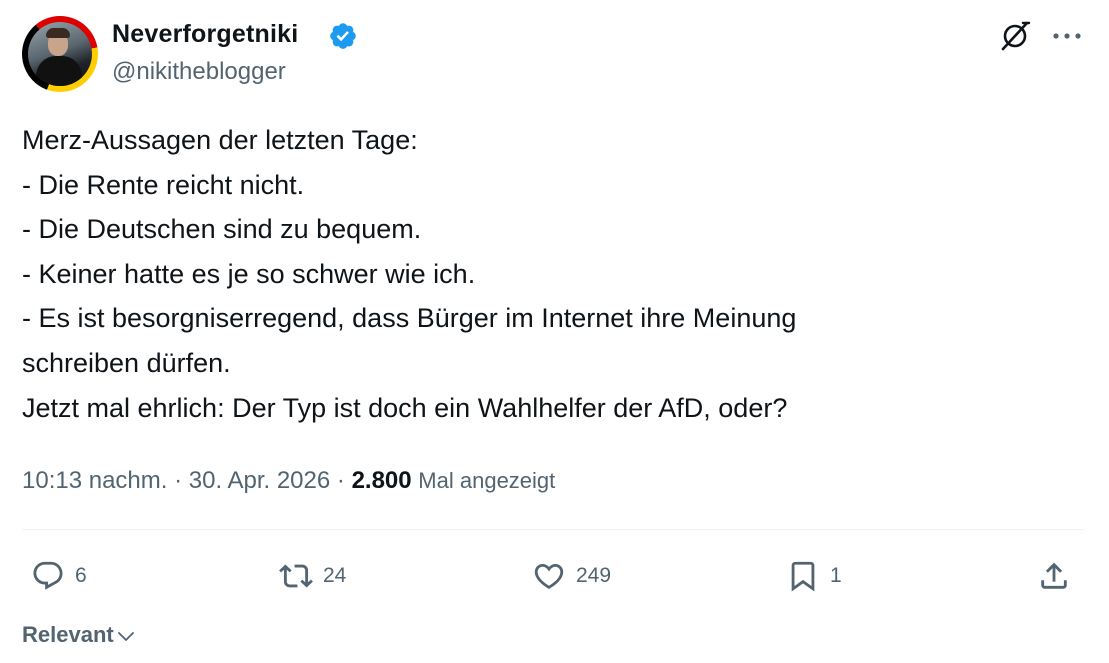  Describe the element at coordinates (249, 273) in the screenshot. I see `tweet-text-line: - Keiner hatte es je so schwer wie ich.` at that location.